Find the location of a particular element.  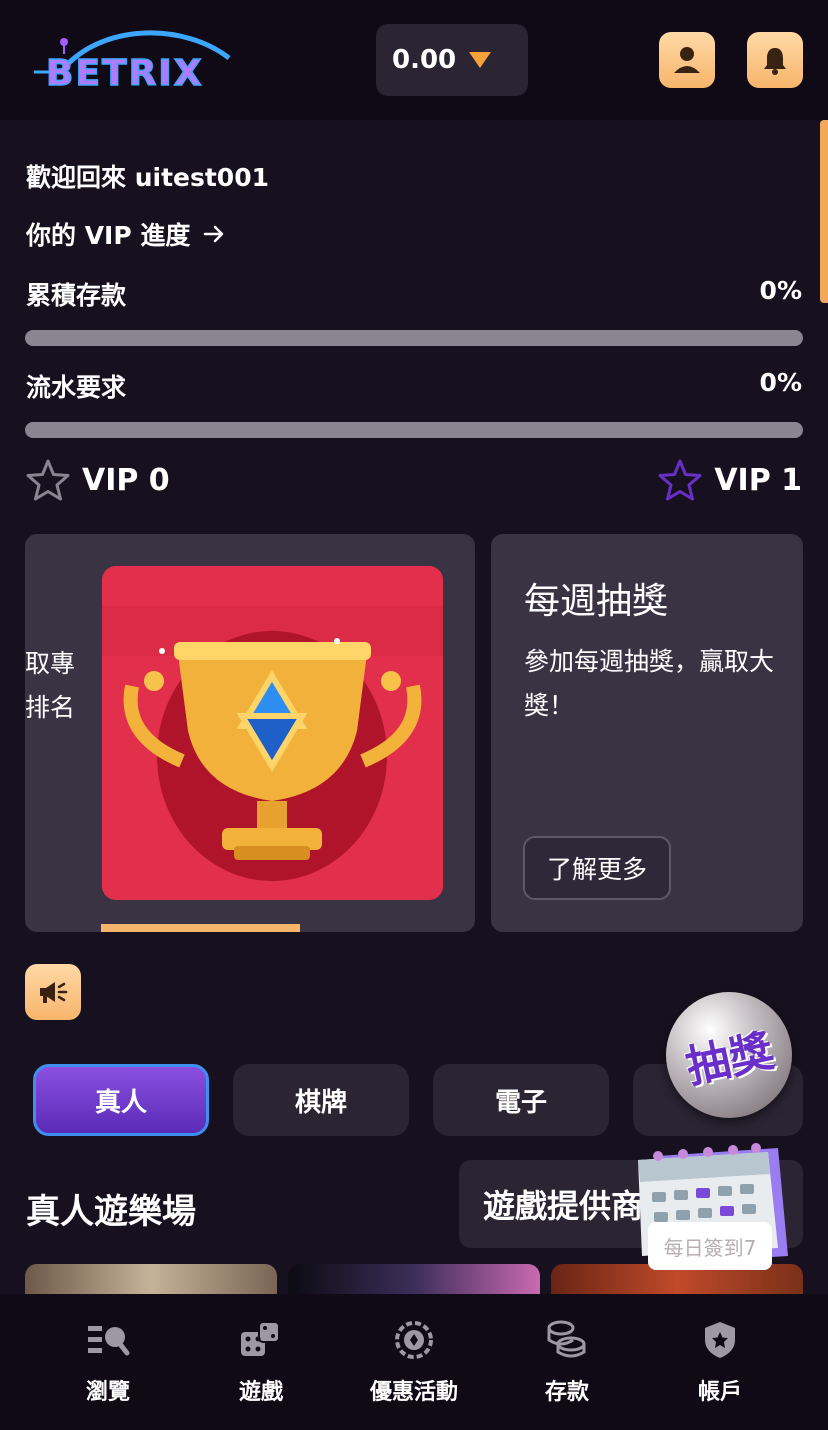

betrix-logo: BETRIX is located at coordinates (135, 63).